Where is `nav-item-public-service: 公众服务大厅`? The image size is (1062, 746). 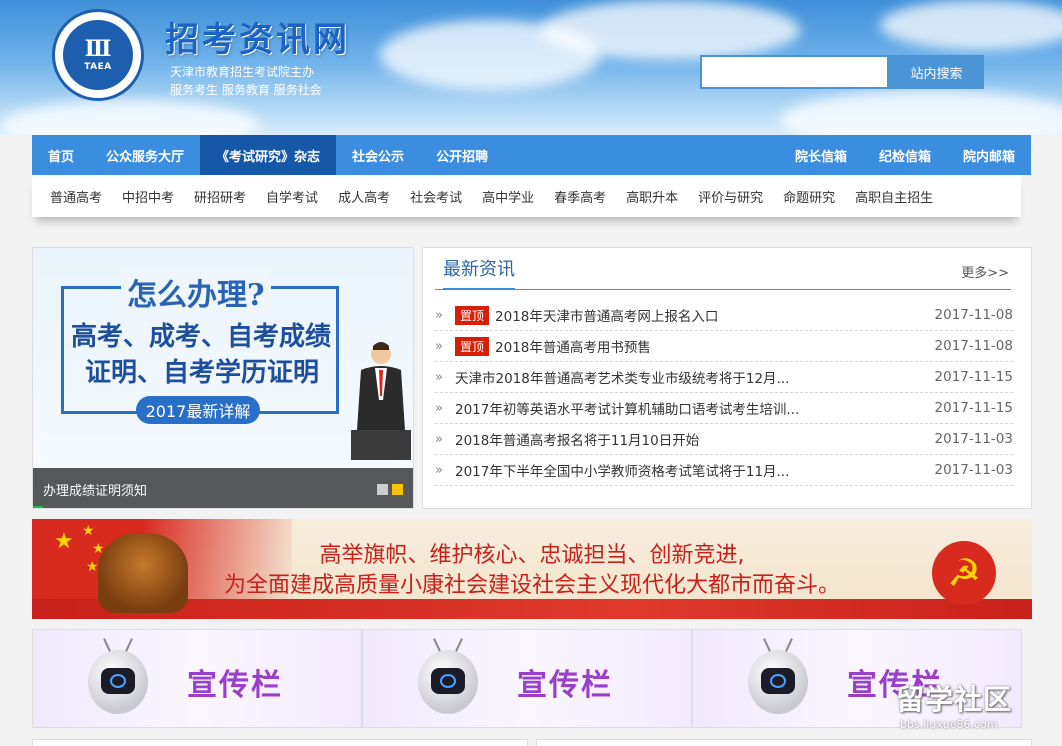 nav-item-public-service: 公众服务大厅 is located at coordinates (145, 155).